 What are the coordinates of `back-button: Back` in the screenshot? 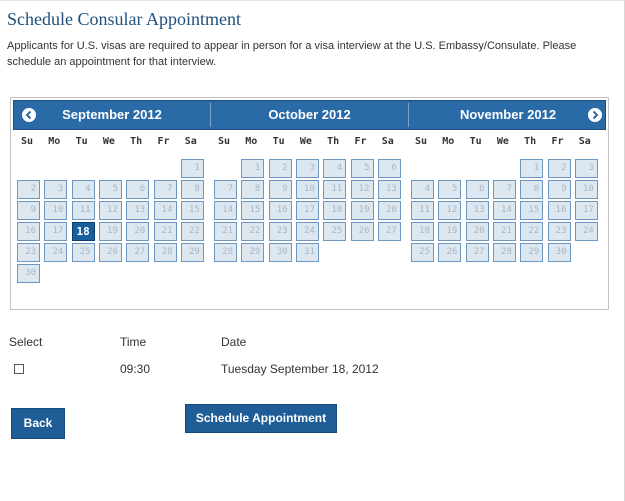 It's located at (38, 423).